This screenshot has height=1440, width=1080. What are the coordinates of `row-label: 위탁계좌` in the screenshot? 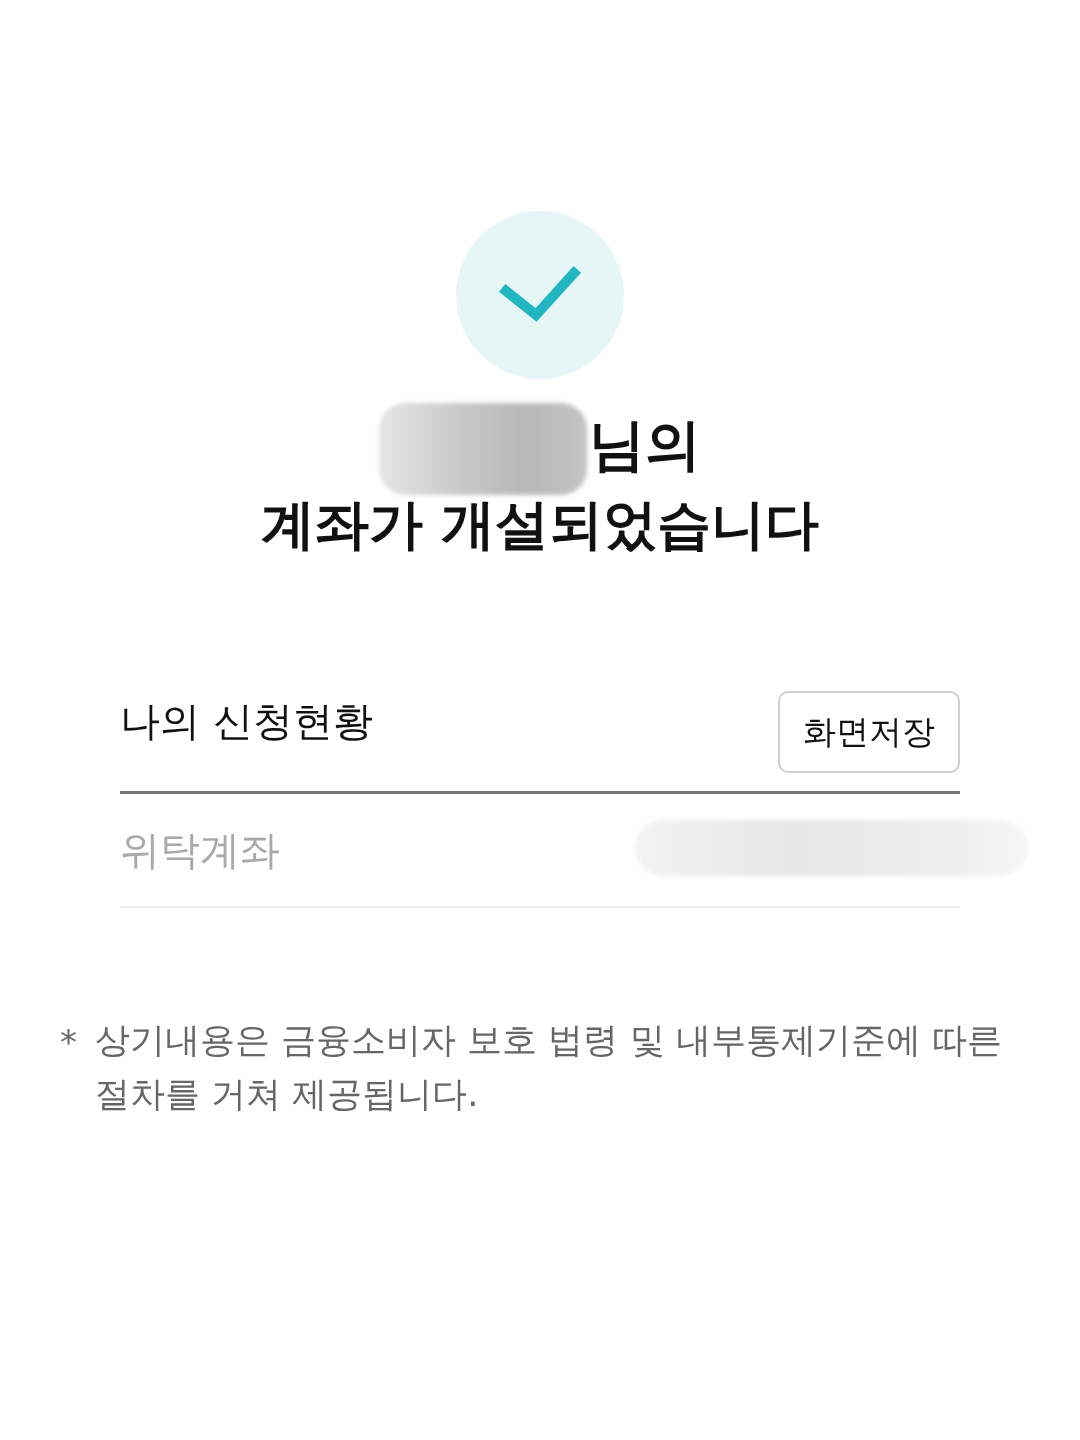 It's located at (200, 850).